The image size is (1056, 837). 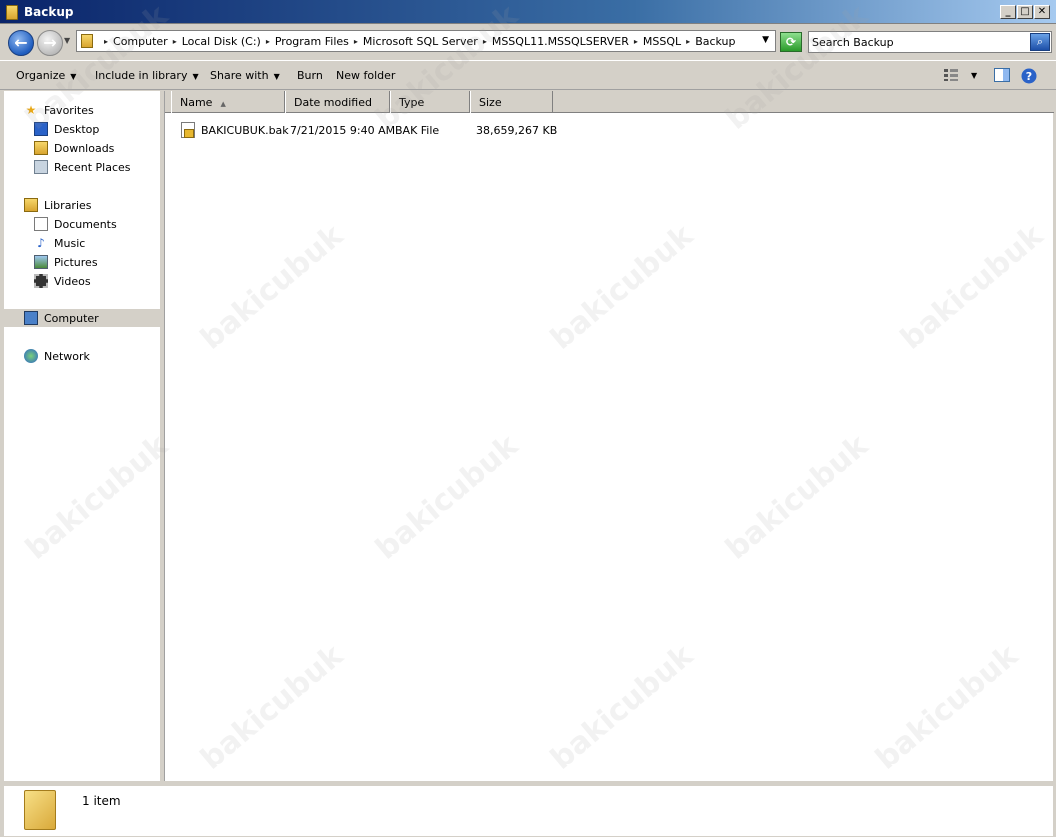 I want to click on file-type: BAK File, so click(x=417, y=130).